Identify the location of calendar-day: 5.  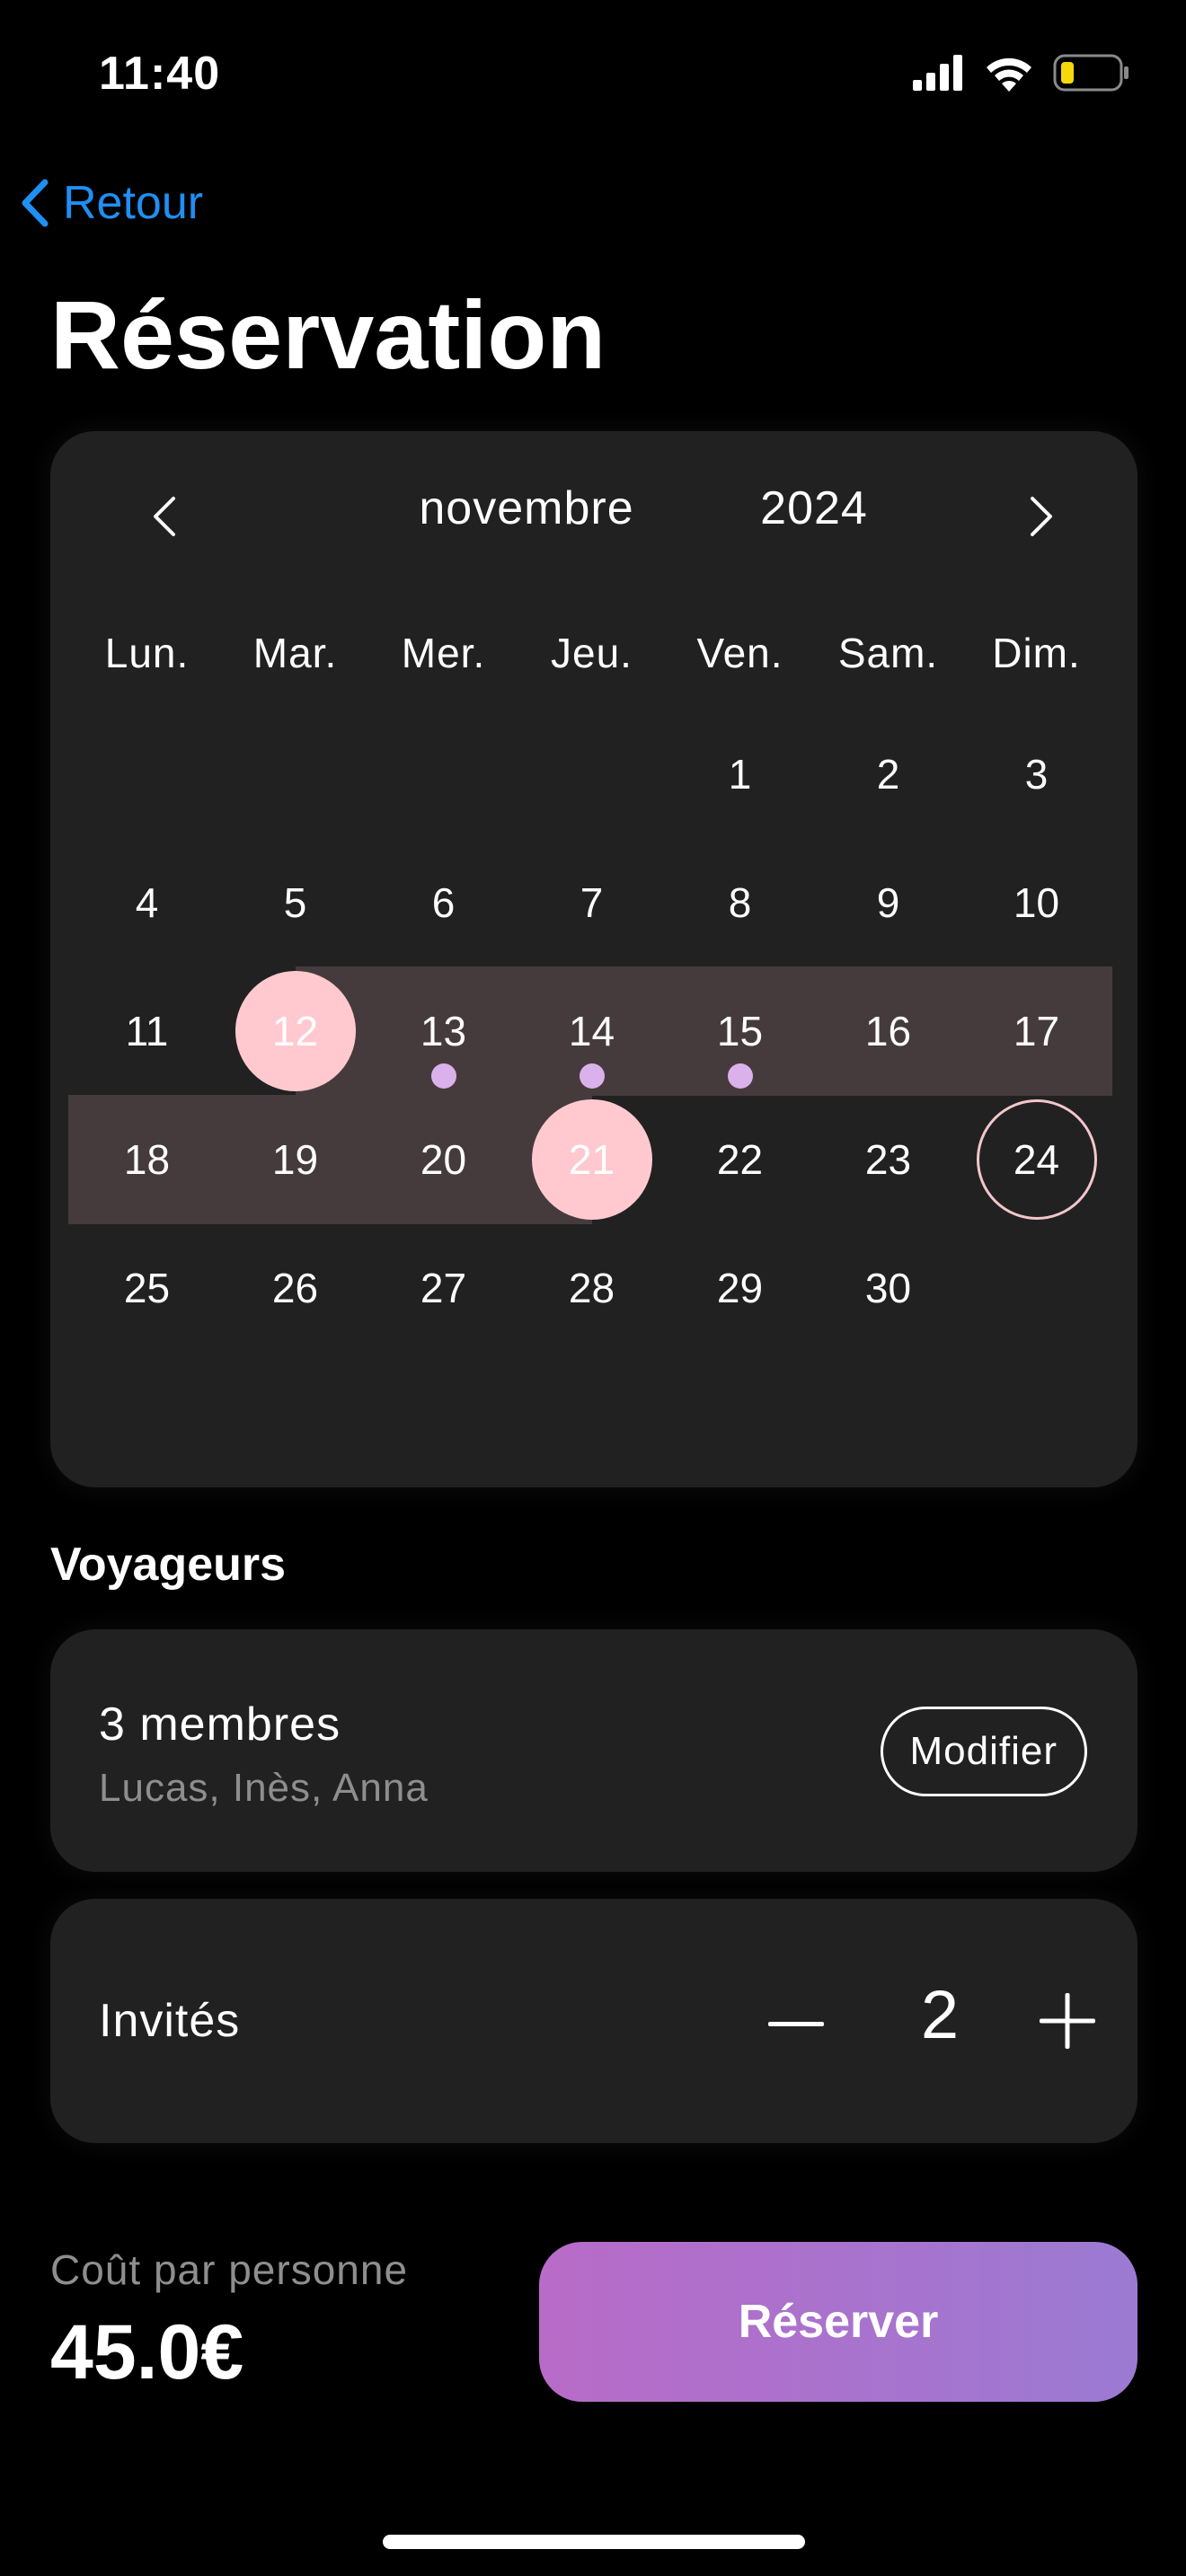
(295, 902).